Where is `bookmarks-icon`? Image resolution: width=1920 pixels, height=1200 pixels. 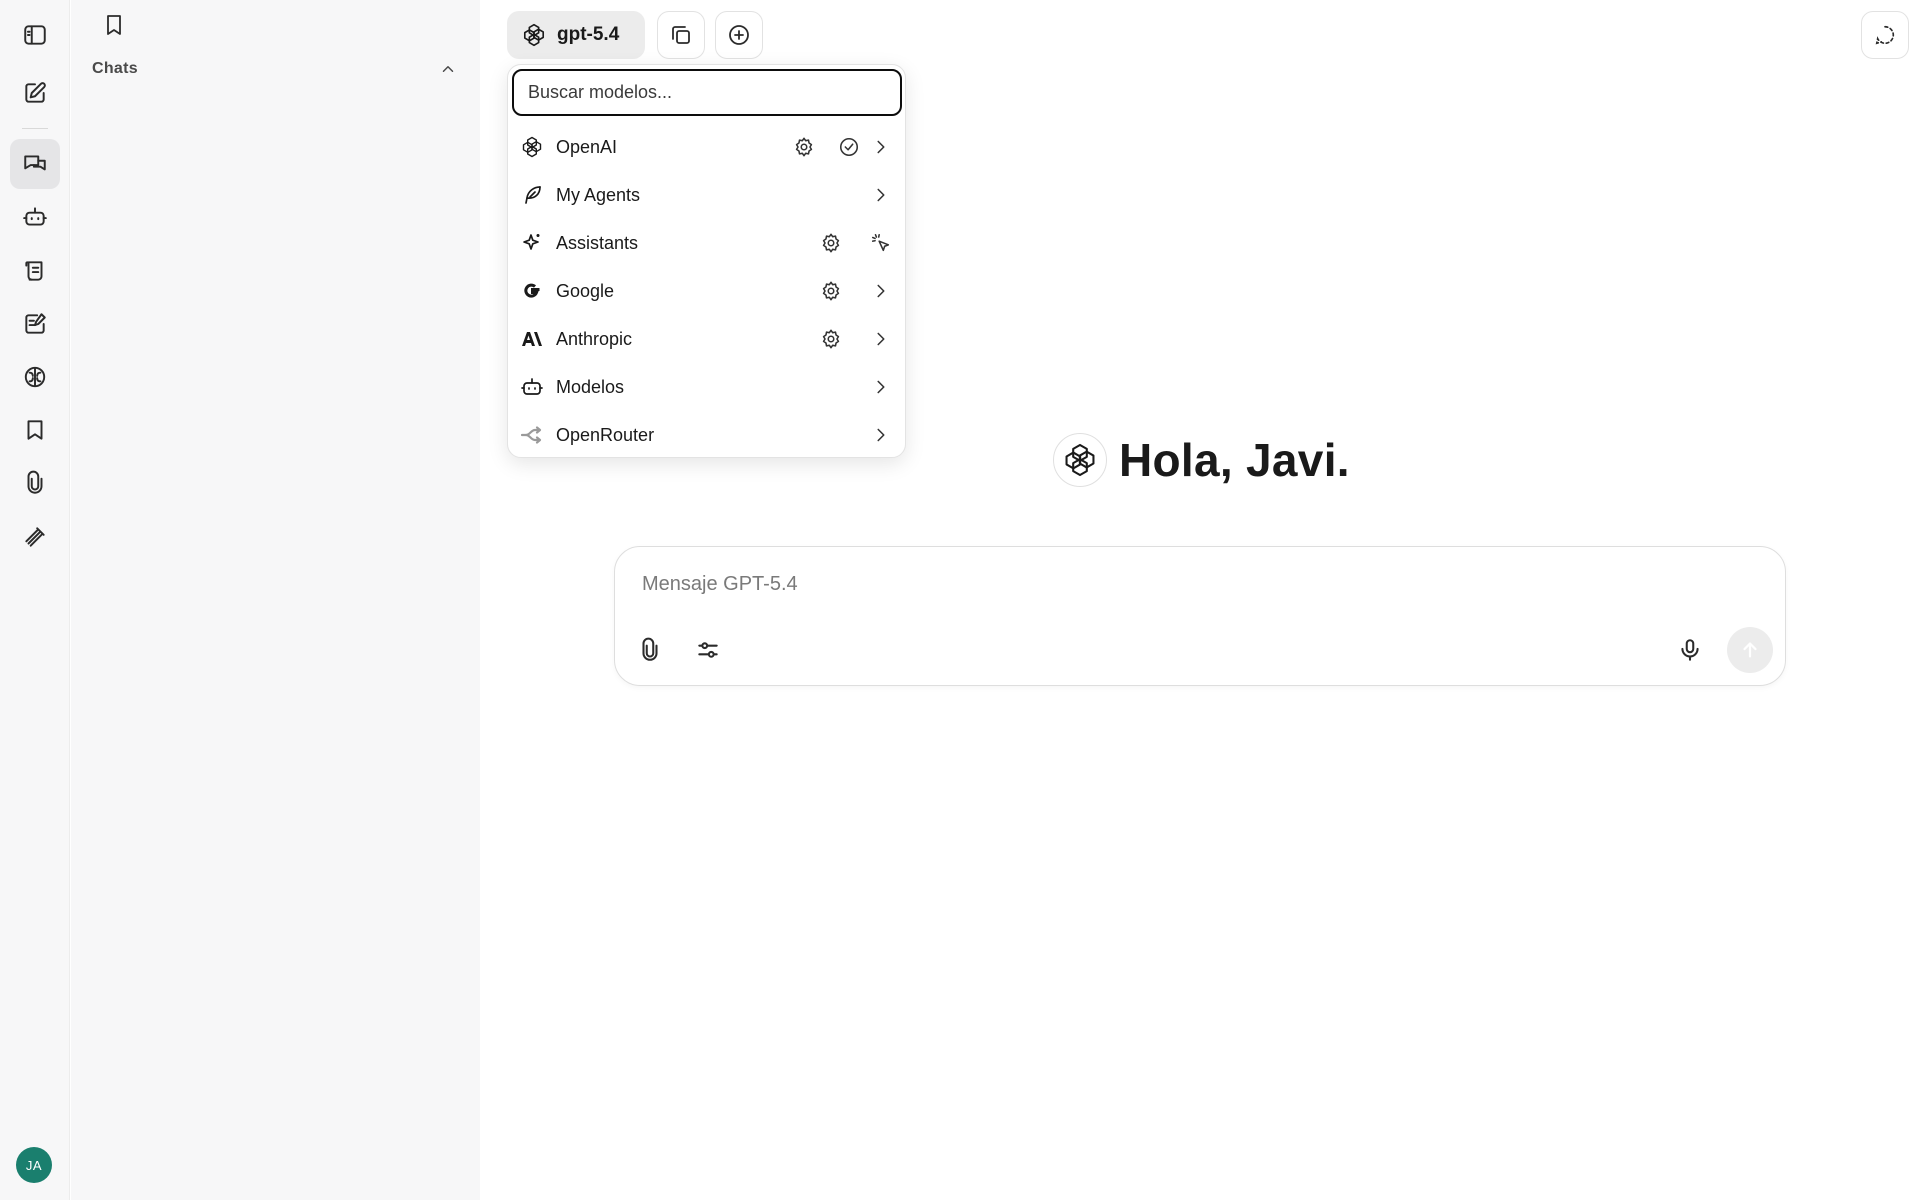 bookmarks-icon is located at coordinates (114, 25).